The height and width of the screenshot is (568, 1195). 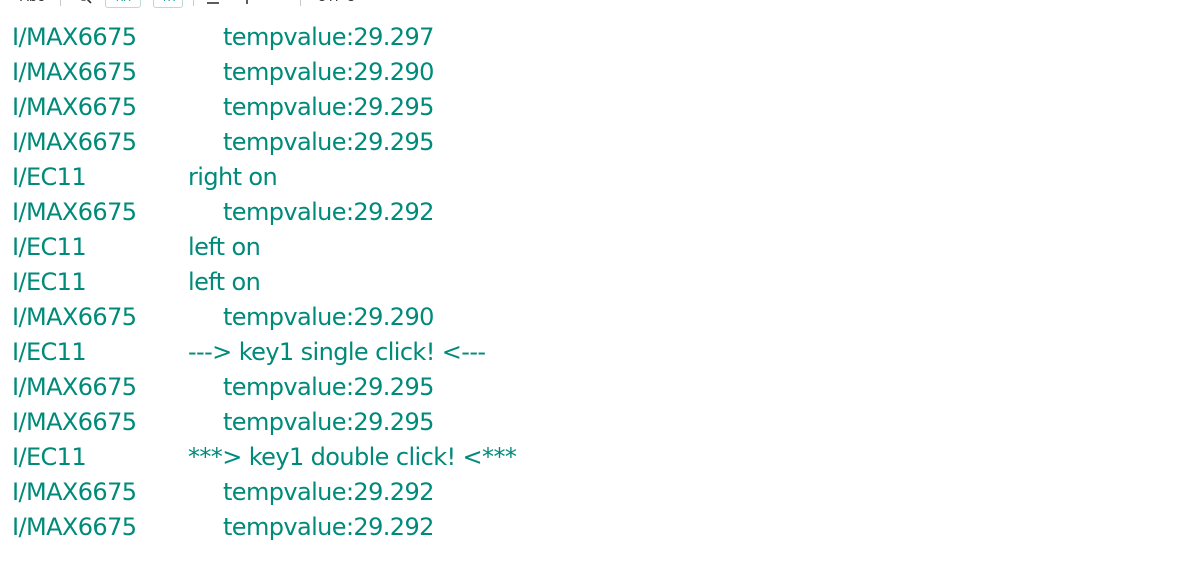 What do you see at coordinates (328, 37) in the screenshot?
I see `log-message: tempvalue:29.297` at bounding box center [328, 37].